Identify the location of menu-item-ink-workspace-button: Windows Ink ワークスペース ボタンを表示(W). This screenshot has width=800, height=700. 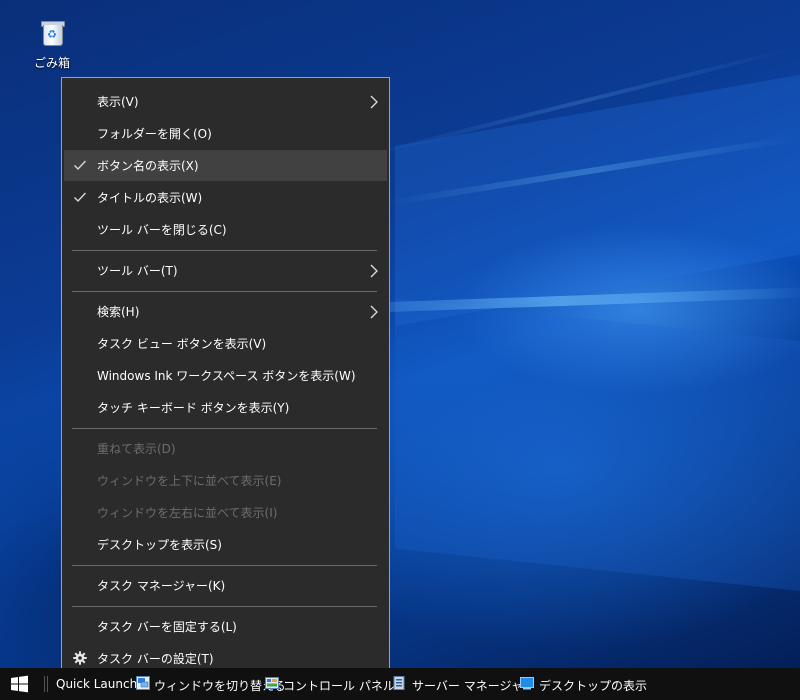
(225, 375).